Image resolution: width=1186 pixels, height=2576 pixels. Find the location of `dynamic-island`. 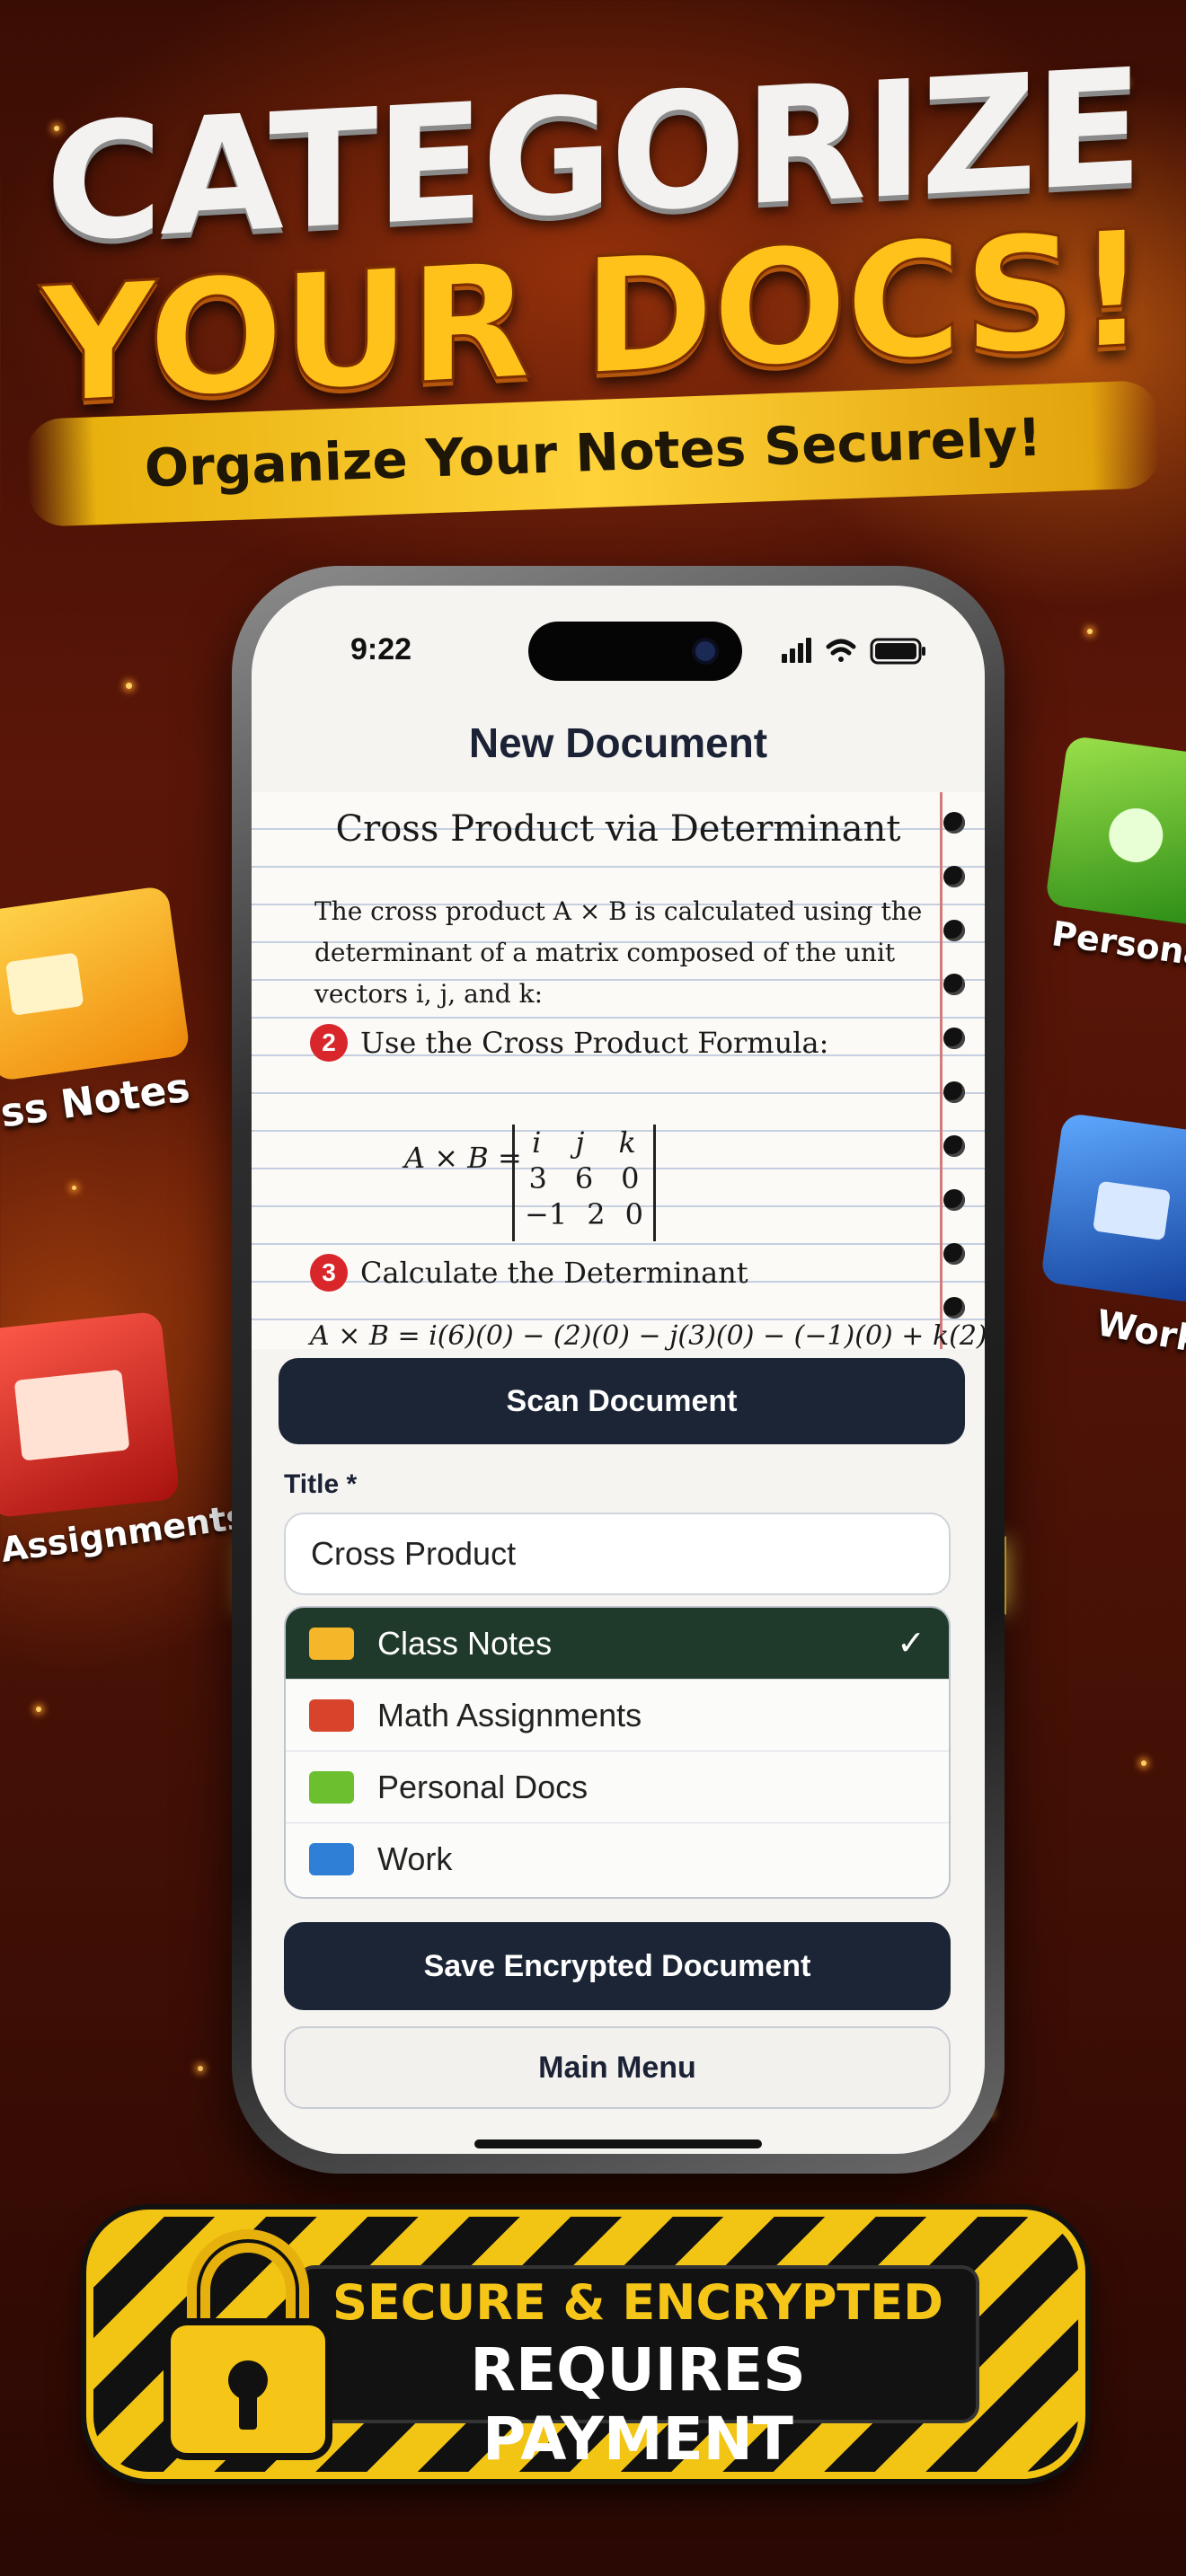

dynamic-island is located at coordinates (635, 651).